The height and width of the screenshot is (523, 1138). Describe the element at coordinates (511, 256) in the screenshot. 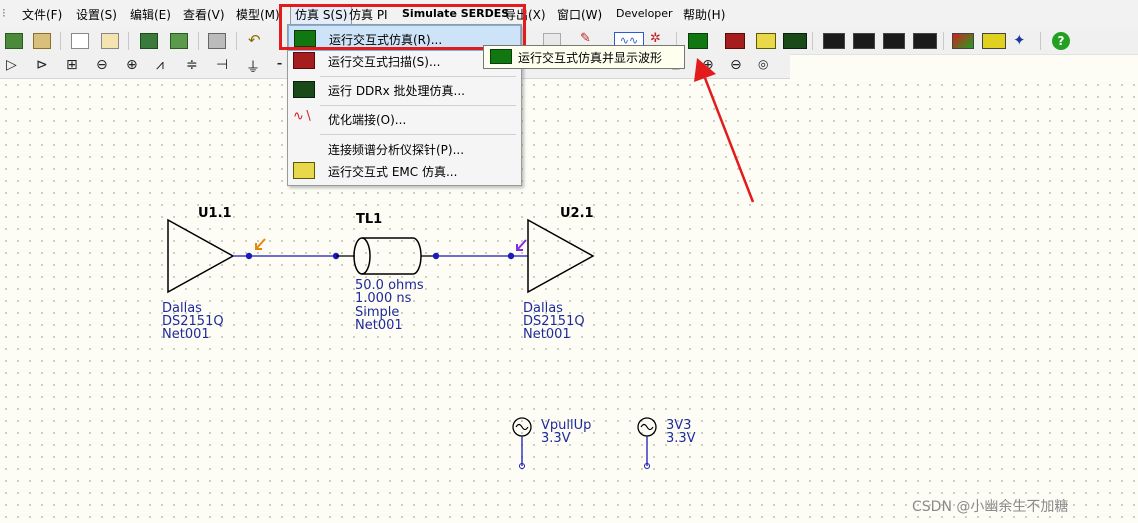

I see `u2-pin-dot` at that location.